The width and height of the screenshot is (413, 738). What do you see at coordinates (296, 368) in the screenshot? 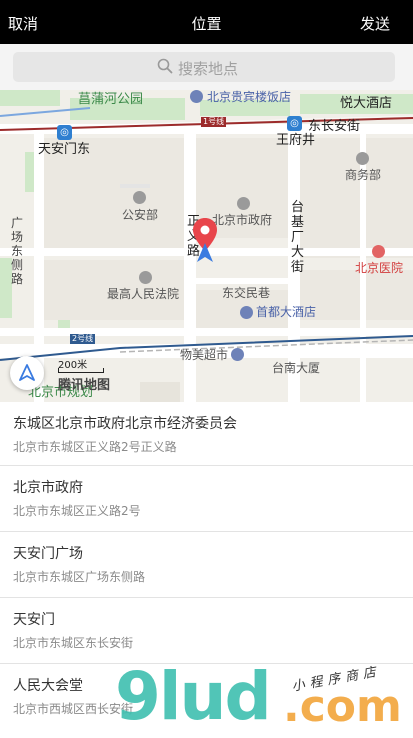
I see `map-label-building: 台南大厦` at bounding box center [296, 368].